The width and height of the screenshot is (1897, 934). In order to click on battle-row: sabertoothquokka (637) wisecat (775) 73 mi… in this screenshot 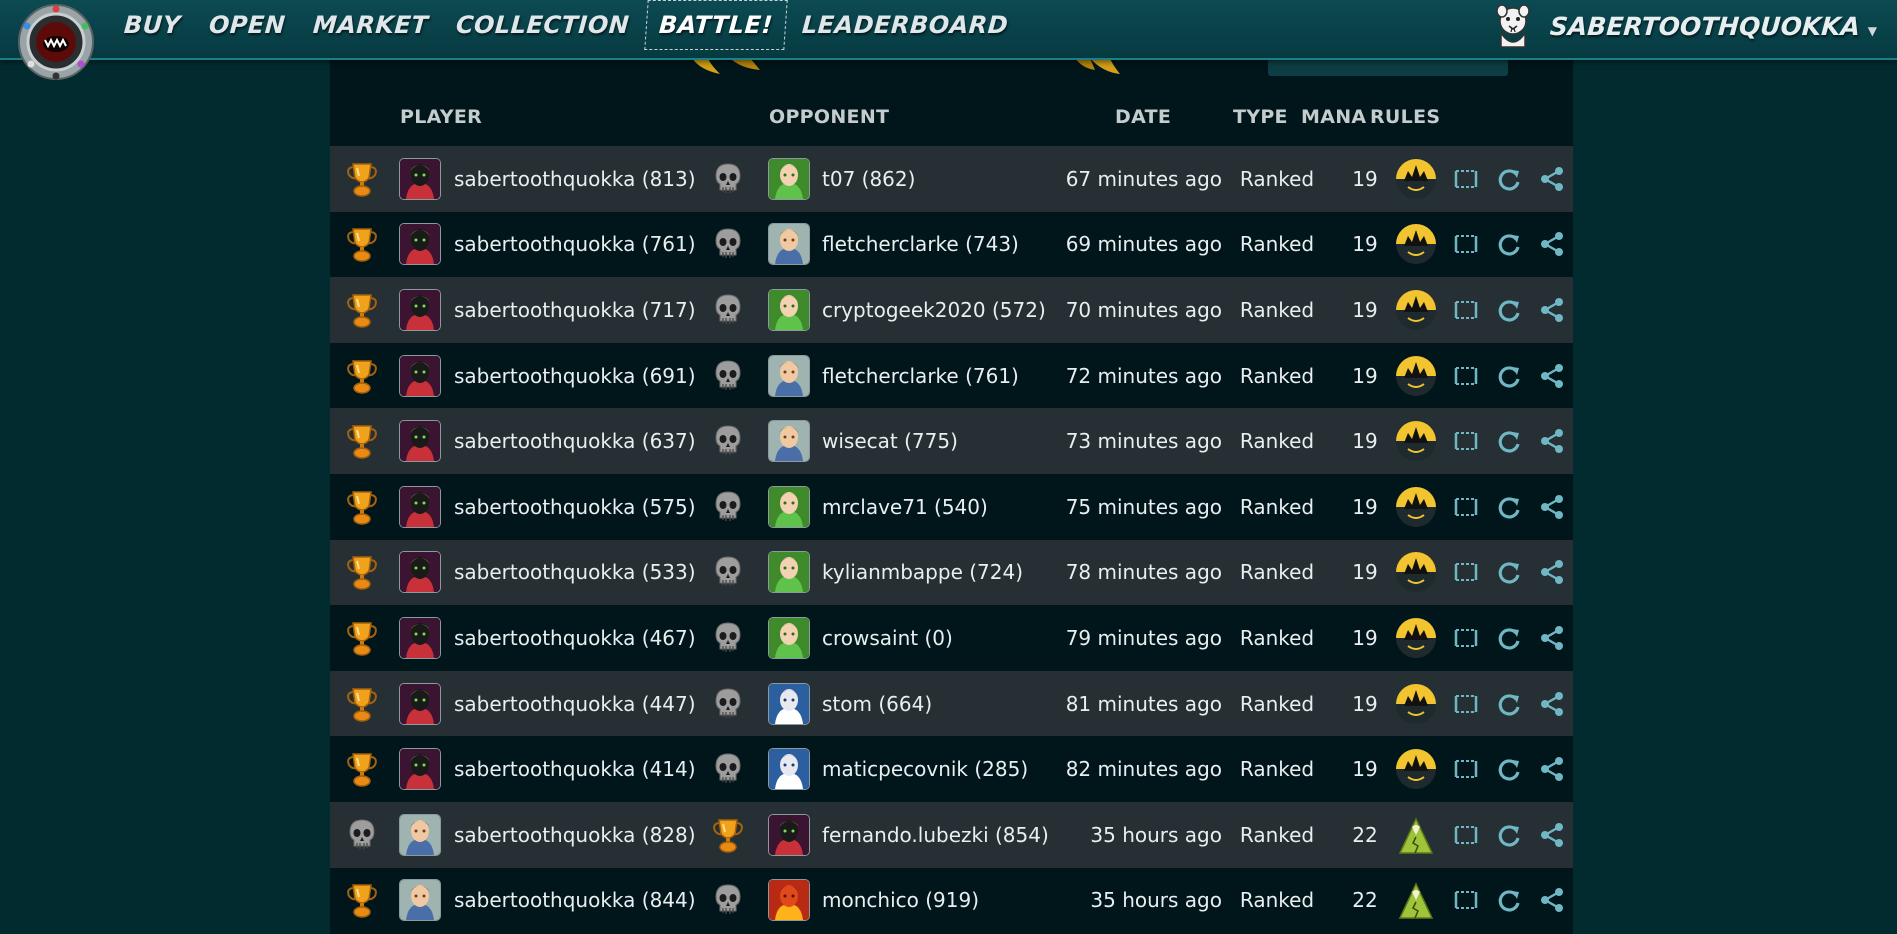, I will do `click(951, 441)`.